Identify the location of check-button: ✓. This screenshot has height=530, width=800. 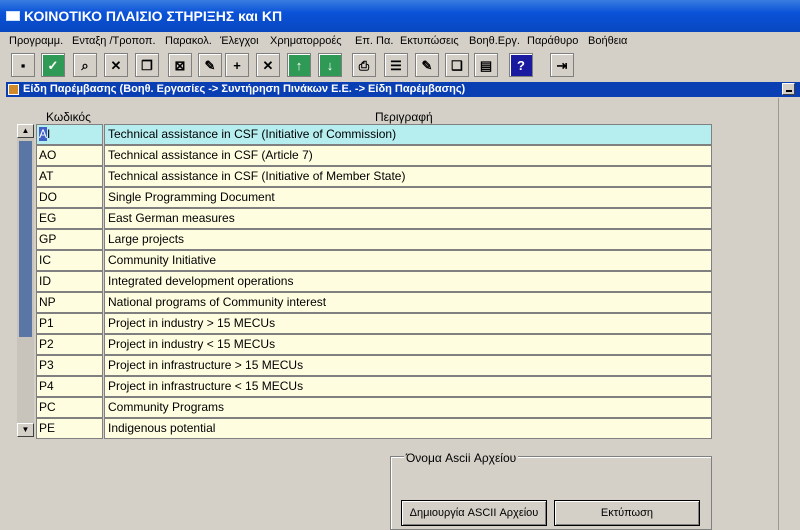
(53, 65).